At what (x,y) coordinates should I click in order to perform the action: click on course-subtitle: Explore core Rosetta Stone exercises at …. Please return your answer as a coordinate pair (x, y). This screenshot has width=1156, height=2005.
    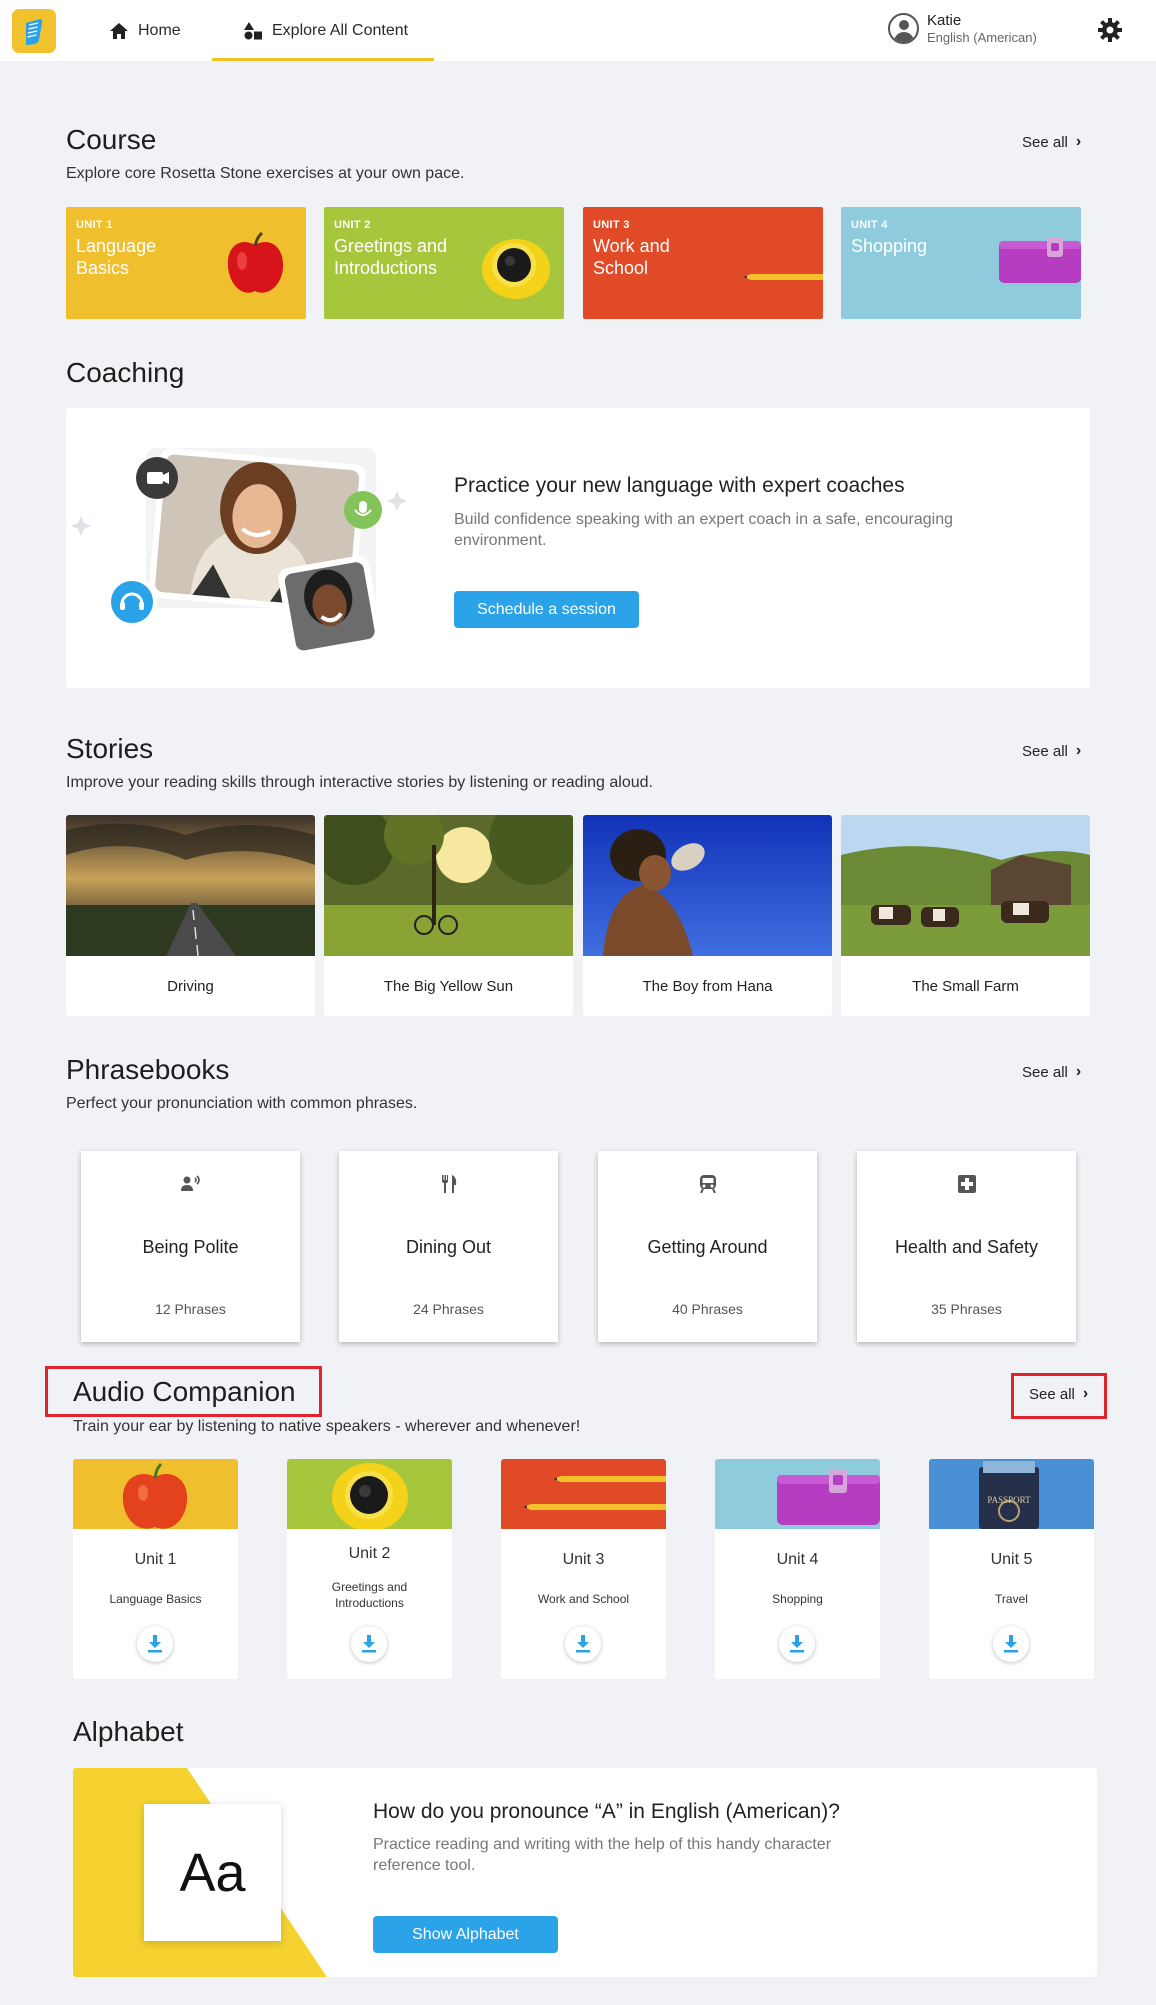
    Looking at the image, I should click on (265, 173).